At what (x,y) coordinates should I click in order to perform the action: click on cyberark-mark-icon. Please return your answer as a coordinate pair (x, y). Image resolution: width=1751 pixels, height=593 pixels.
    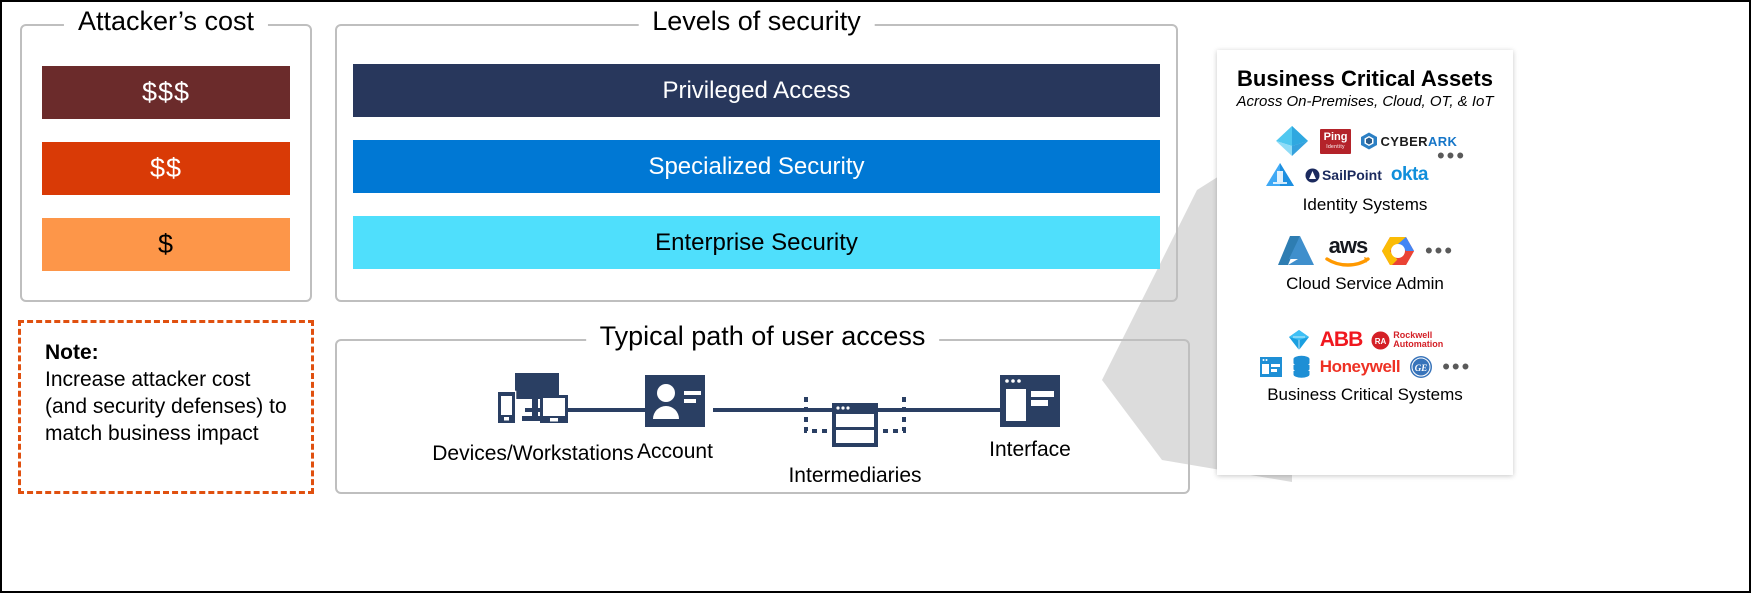
    Looking at the image, I should click on (1369, 141).